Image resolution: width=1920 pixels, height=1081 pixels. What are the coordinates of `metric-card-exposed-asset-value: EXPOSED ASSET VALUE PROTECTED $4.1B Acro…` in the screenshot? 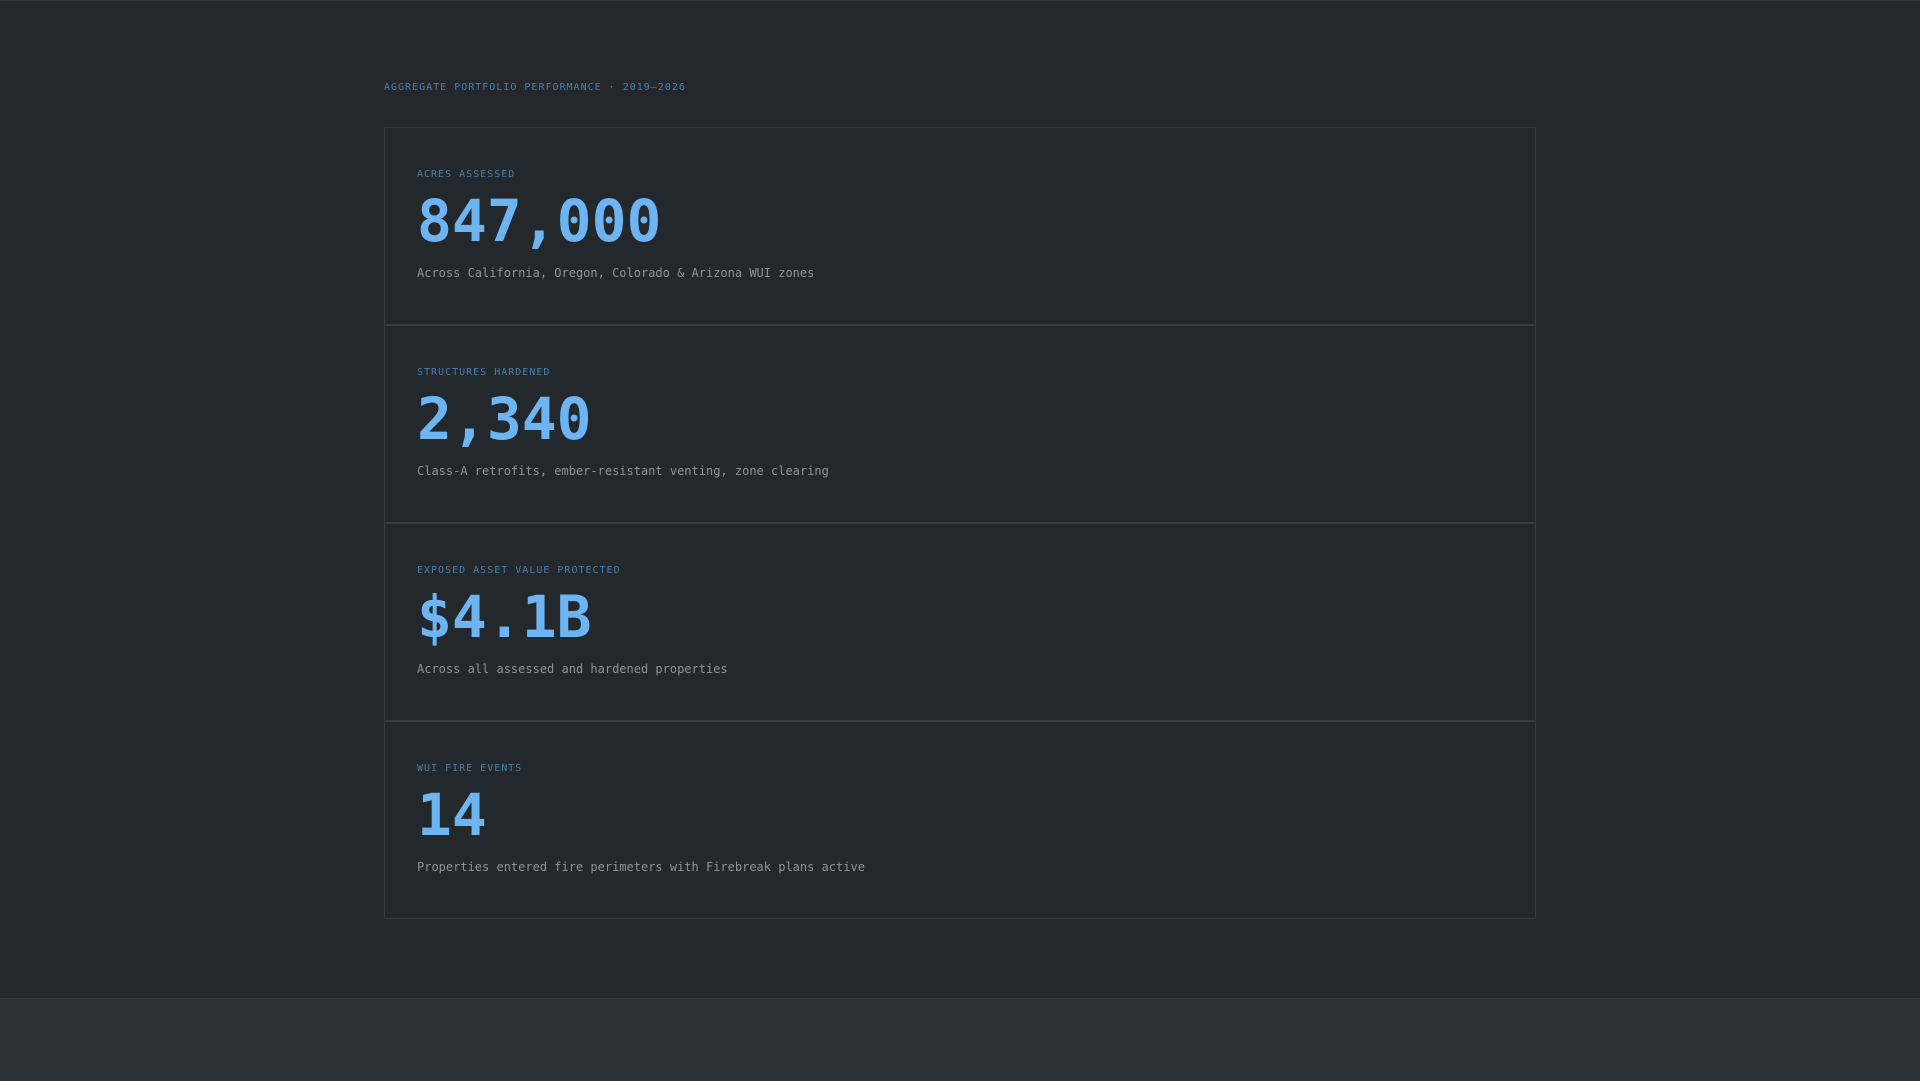 It's located at (960, 622).